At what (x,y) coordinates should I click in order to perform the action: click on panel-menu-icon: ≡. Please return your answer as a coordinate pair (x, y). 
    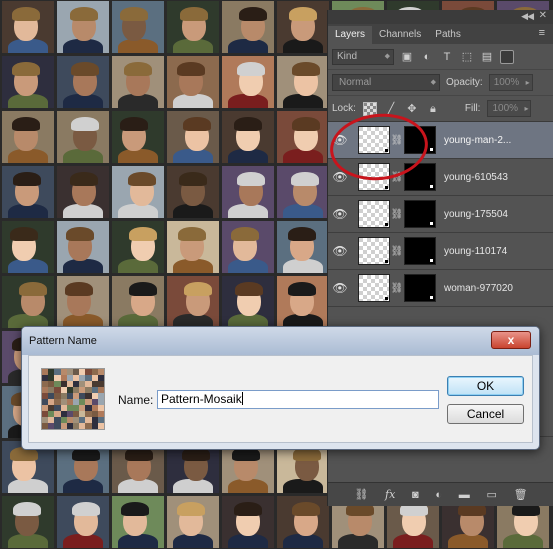
    Looking at the image, I should click on (542, 33).